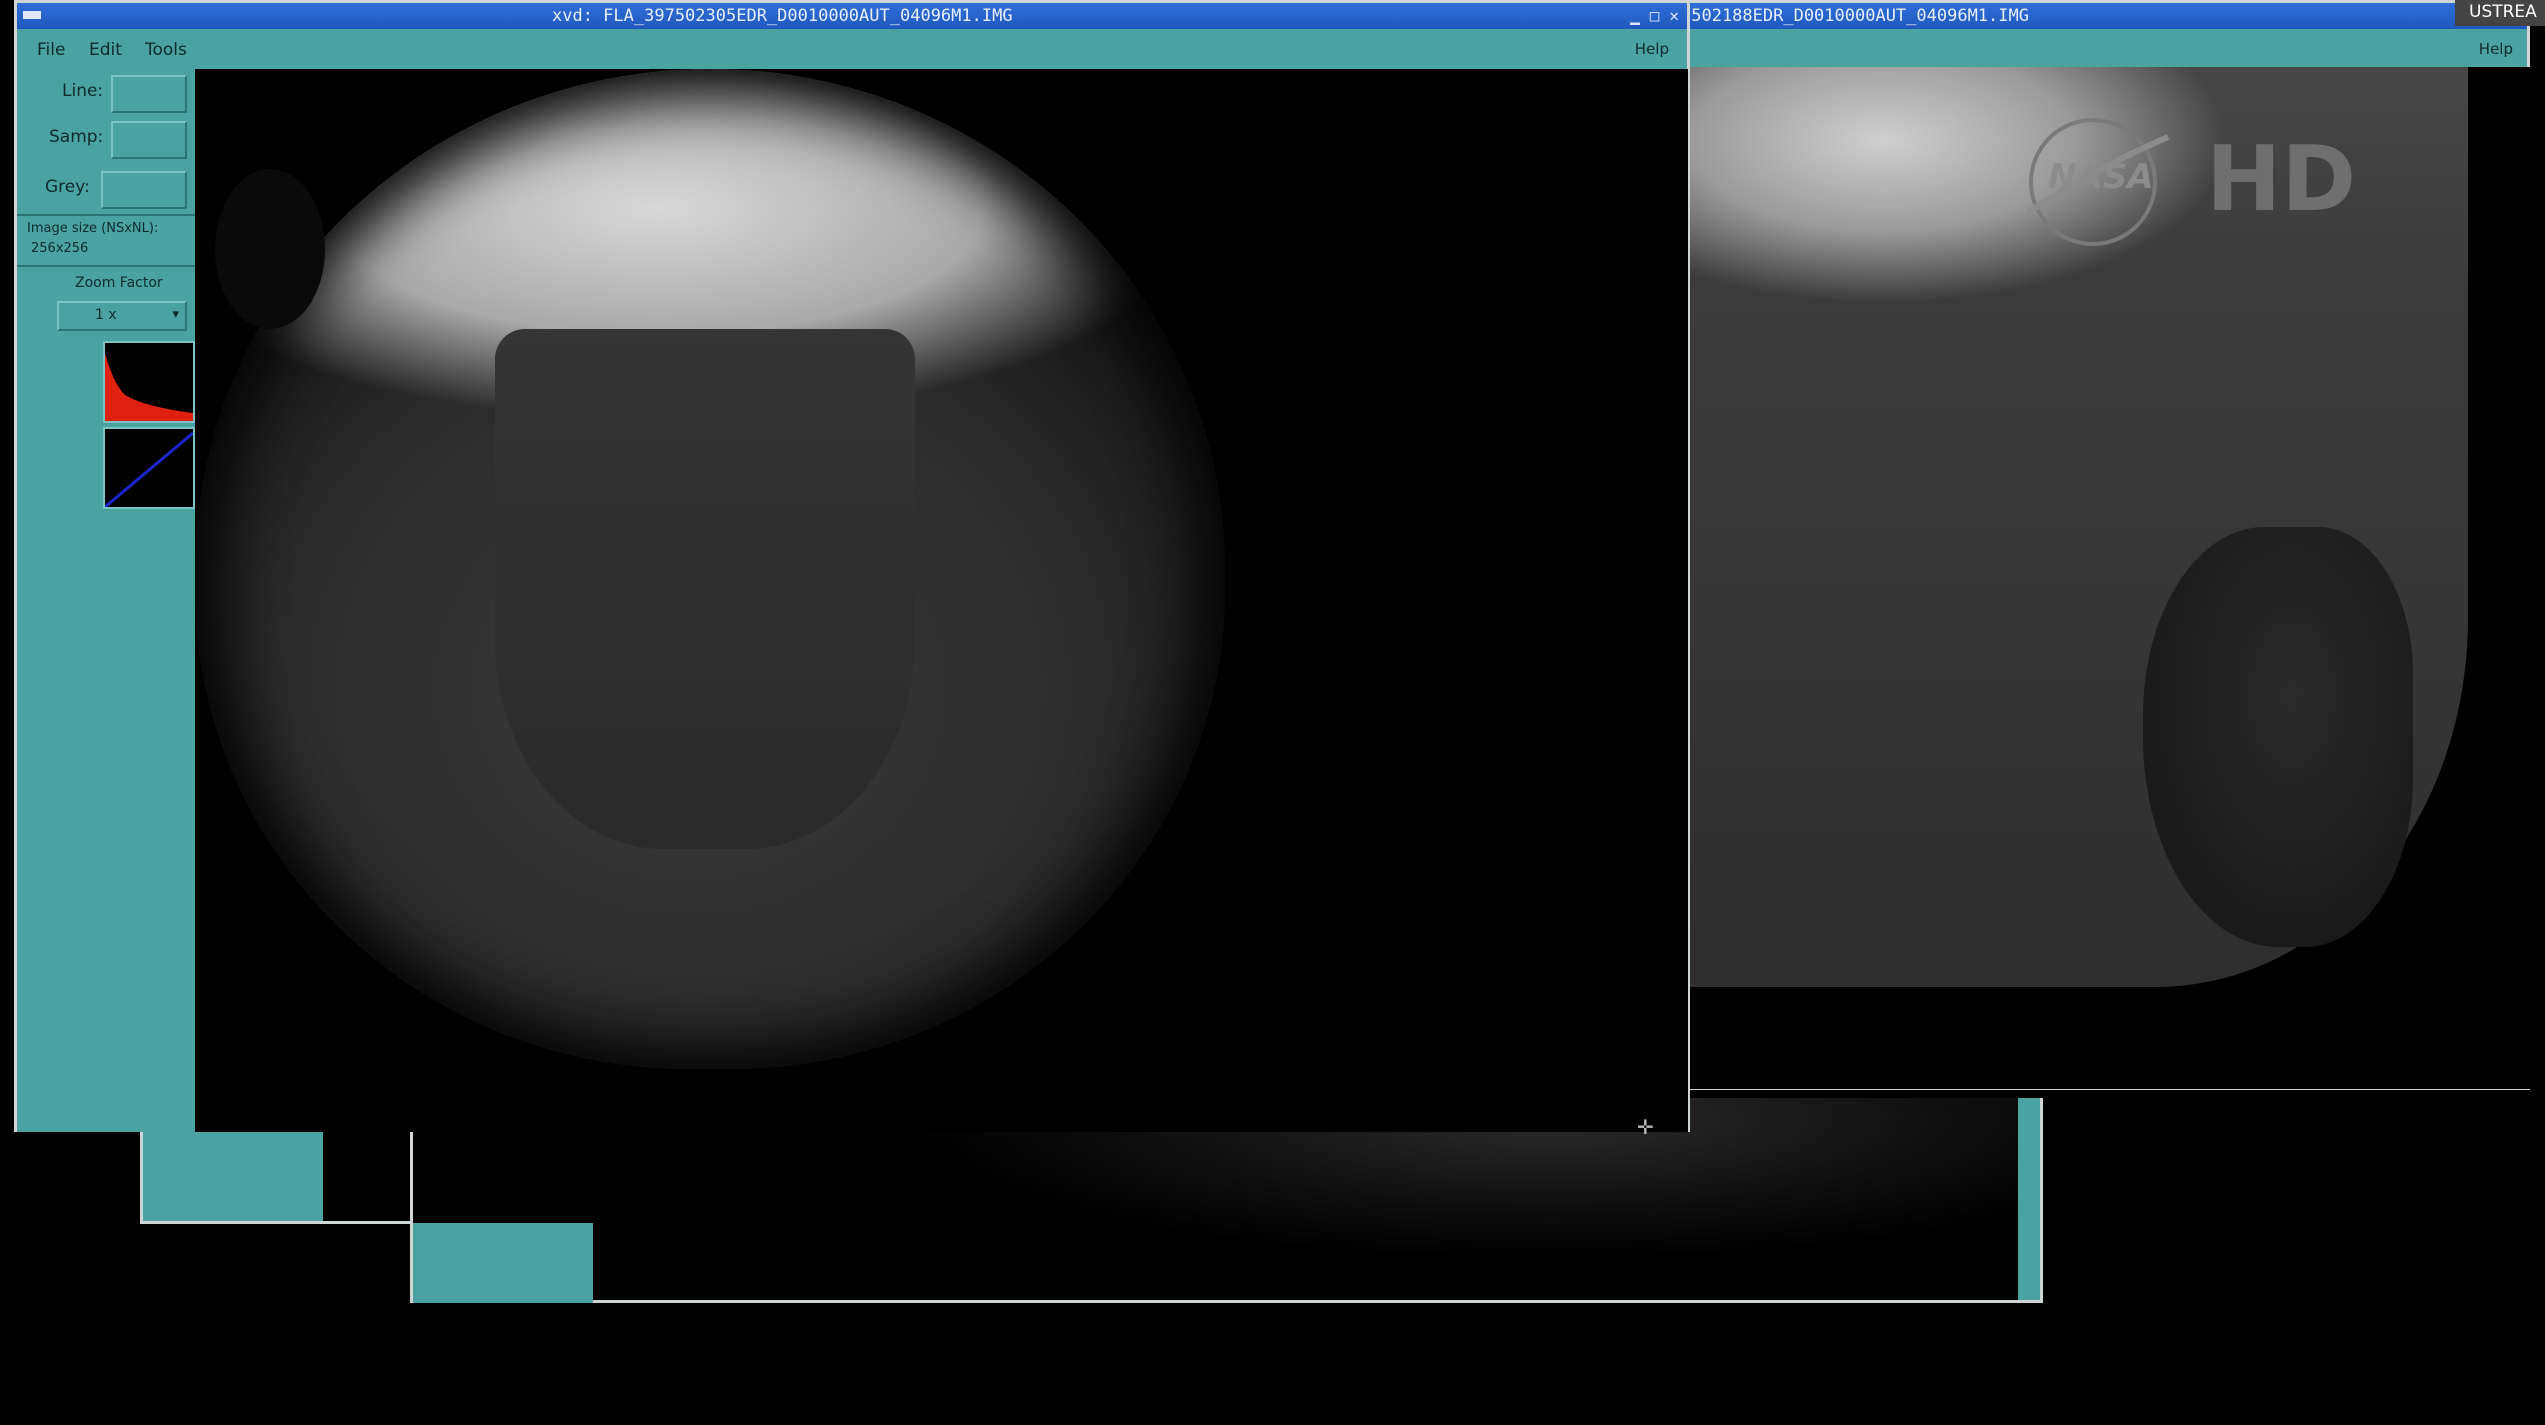 Image resolution: width=2545 pixels, height=1425 pixels. I want to click on left-window-menubar: File Edit Tools Help, so click(852, 49).